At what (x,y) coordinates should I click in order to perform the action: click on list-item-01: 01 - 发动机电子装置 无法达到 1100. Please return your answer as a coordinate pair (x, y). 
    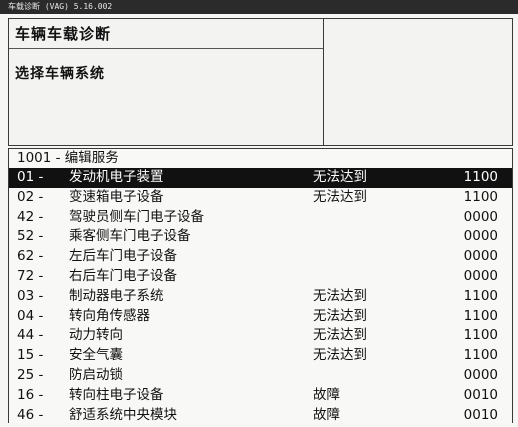
    Looking at the image, I should click on (260, 178).